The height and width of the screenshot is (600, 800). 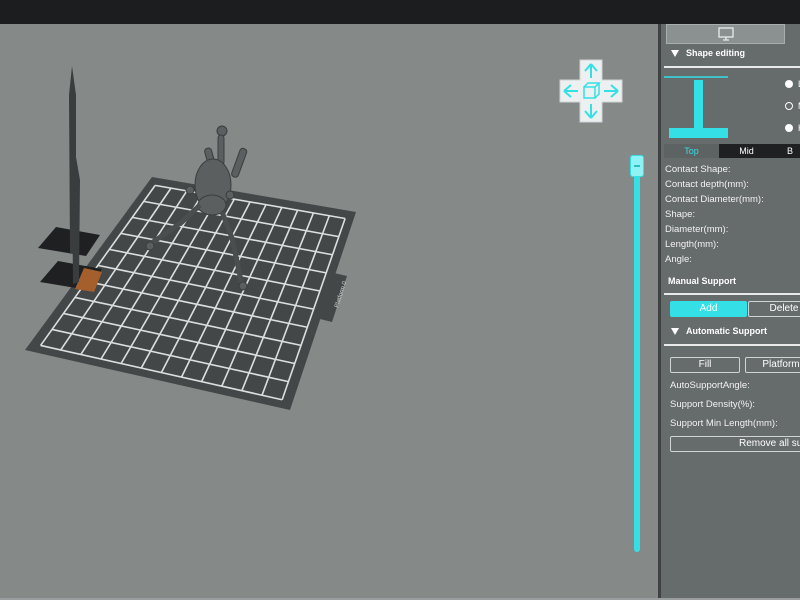 I want to click on delete-support-button: Delete, so click(x=774, y=309).